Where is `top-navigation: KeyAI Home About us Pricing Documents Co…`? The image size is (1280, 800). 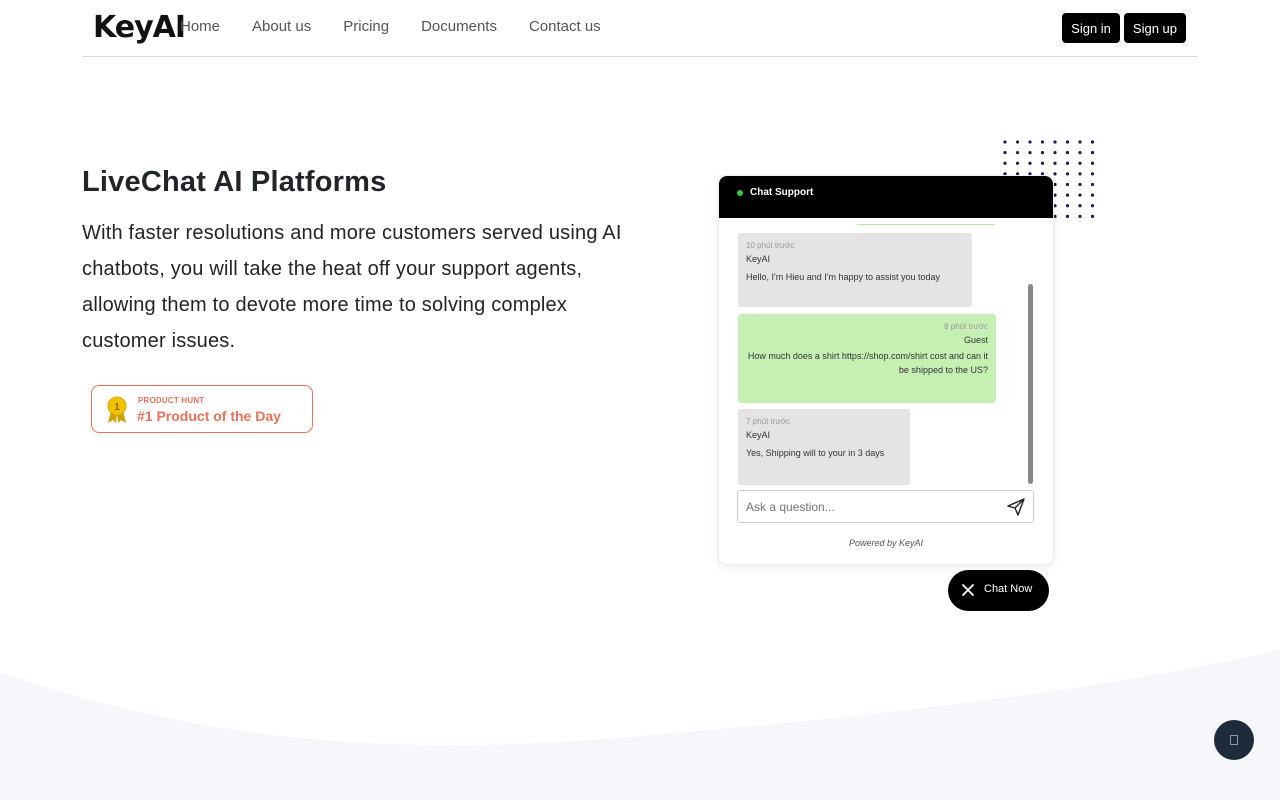
top-navigation: KeyAI Home About us Pricing Documents Co… is located at coordinates (640, 28).